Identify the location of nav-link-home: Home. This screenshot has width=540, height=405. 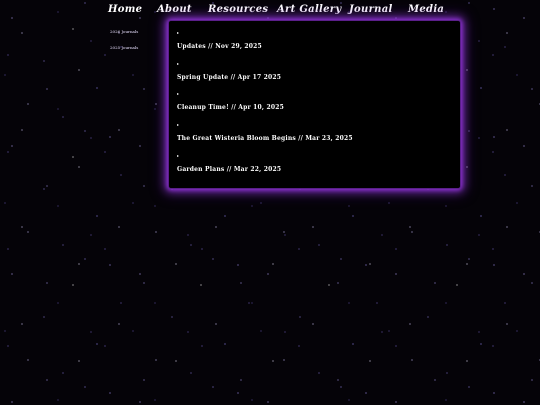
(125, 9).